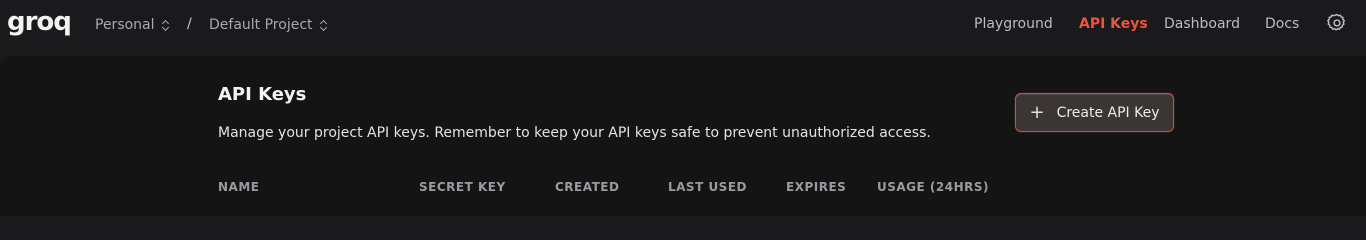  I want to click on column-header-name: NAME, so click(239, 187).